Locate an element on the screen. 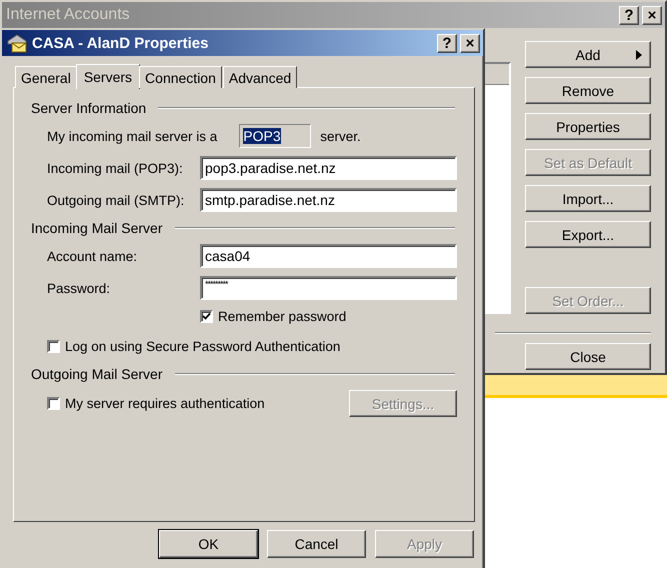 The image size is (667, 568). field-label: server. is located at coordinates (340, 136).